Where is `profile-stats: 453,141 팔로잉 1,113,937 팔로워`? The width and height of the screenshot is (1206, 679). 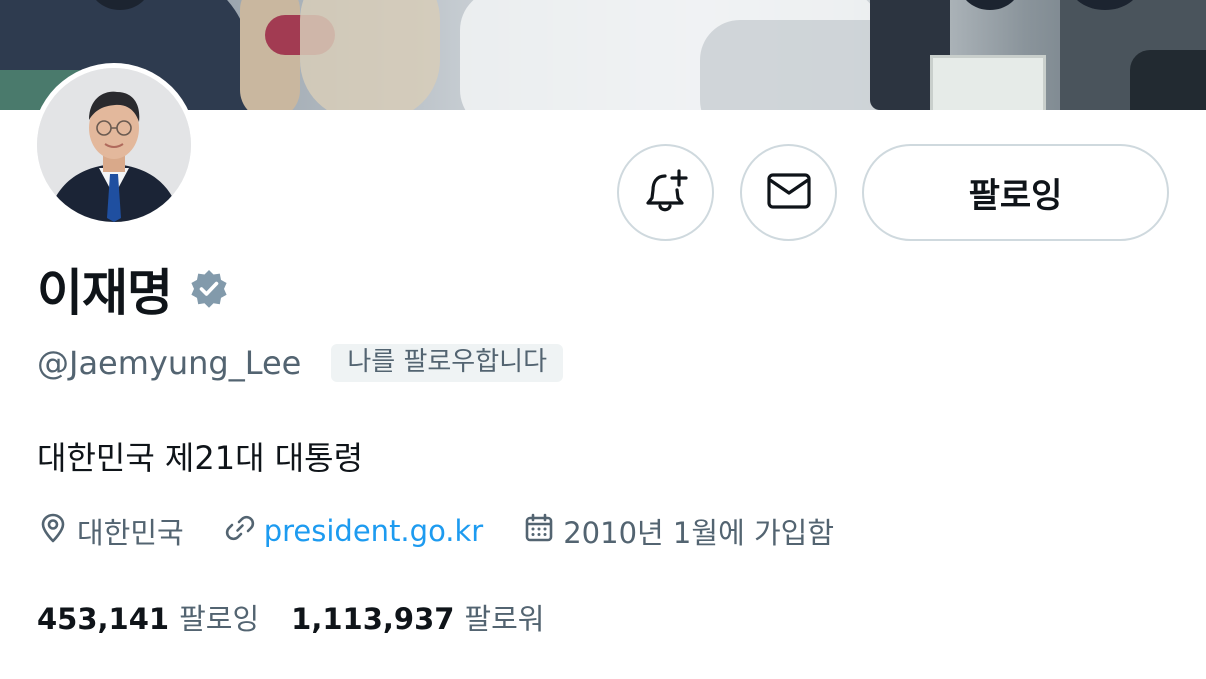 profile-stats: 453,141 팔로잉 1,113,937 팔로워 is located at coordinates (306, 617).